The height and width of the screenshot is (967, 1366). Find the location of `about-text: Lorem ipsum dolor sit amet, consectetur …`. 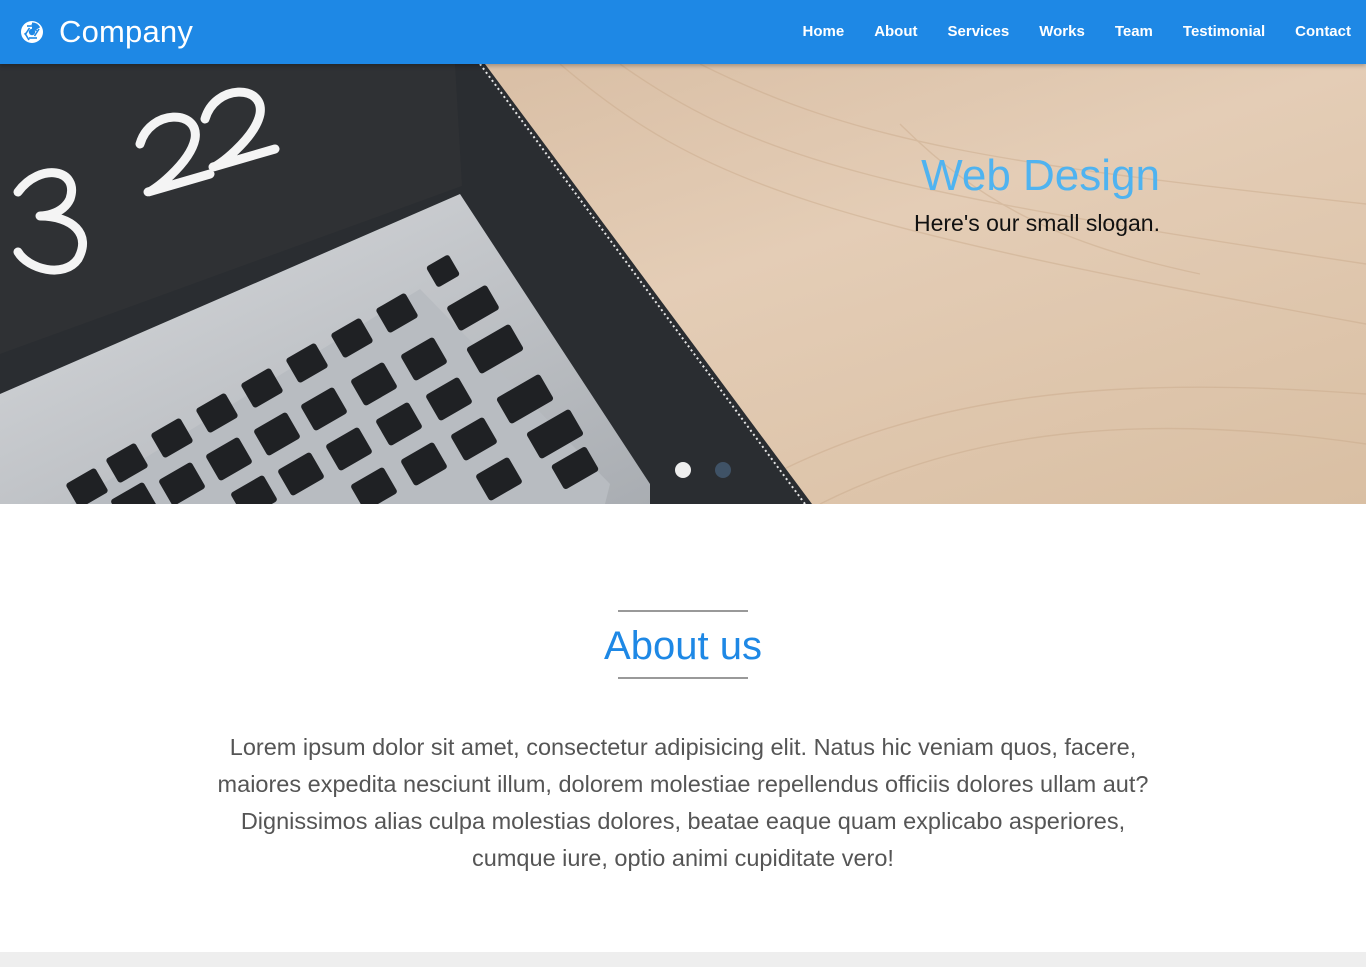

about-text: Lorem ipsum dolor sit amet, consectetur … is located at coordinates (683, 802).